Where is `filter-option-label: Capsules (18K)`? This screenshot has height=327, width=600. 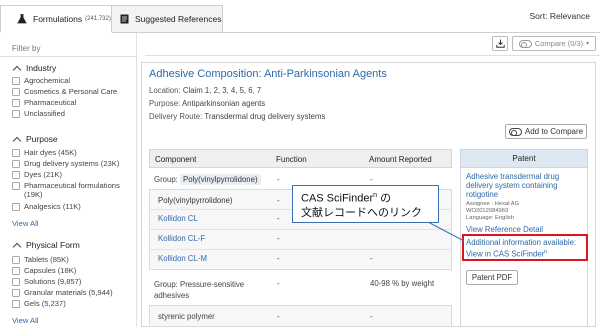 filter-option-label: Capsules (18K) is located at coordinates (50, 270).